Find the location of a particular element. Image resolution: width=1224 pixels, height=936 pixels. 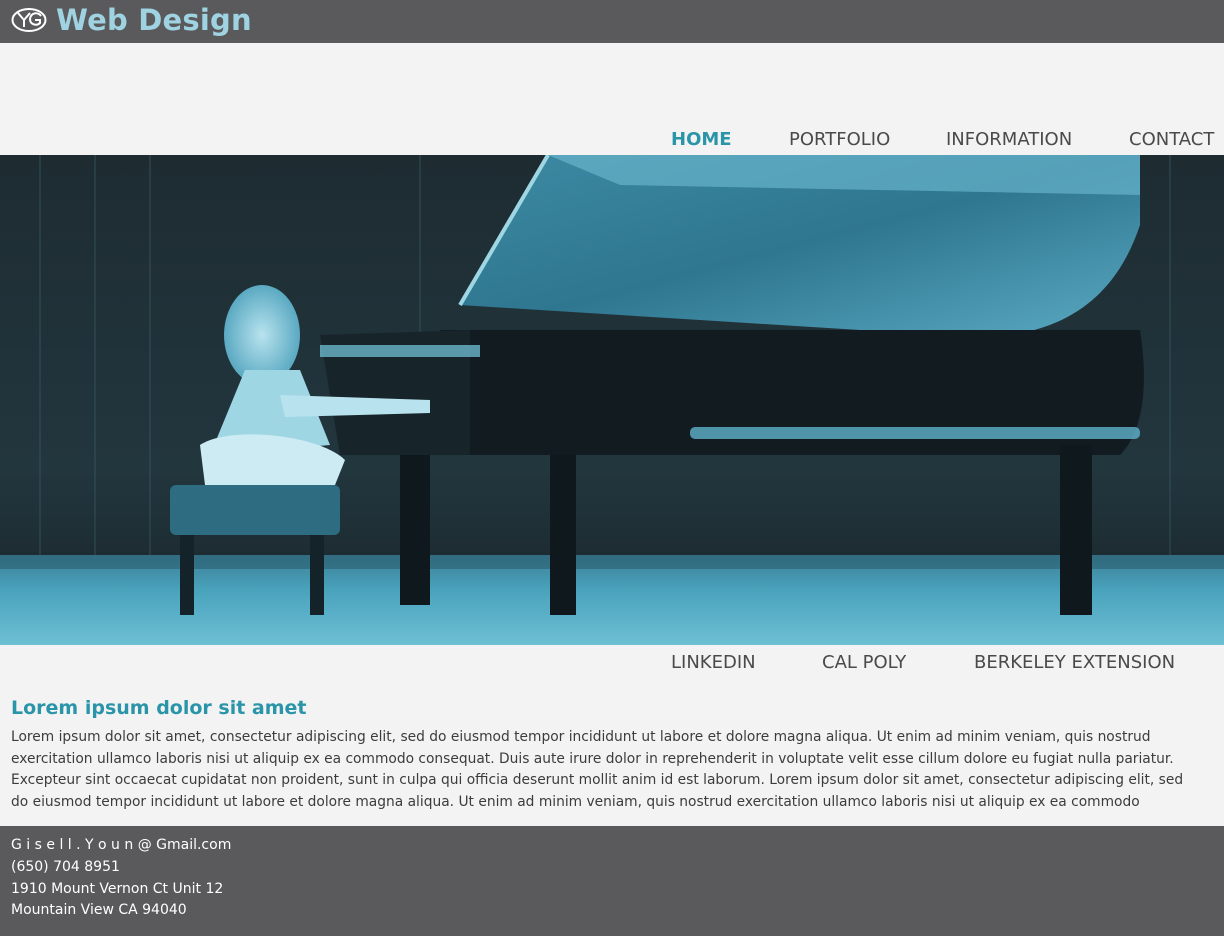

link-linkedin: LINKEDIN is located at coordinates (713, 662).